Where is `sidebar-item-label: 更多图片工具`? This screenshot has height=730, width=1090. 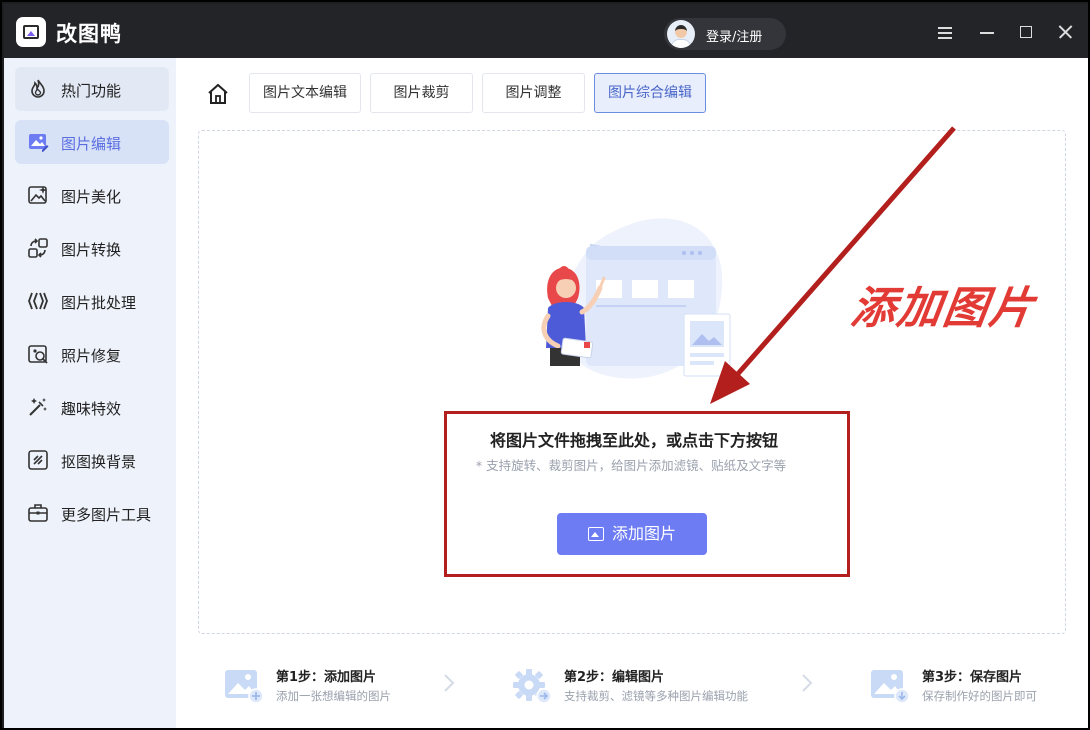 sidebar-item-label: 更多图片工具 is located at coordinates (106, 515).